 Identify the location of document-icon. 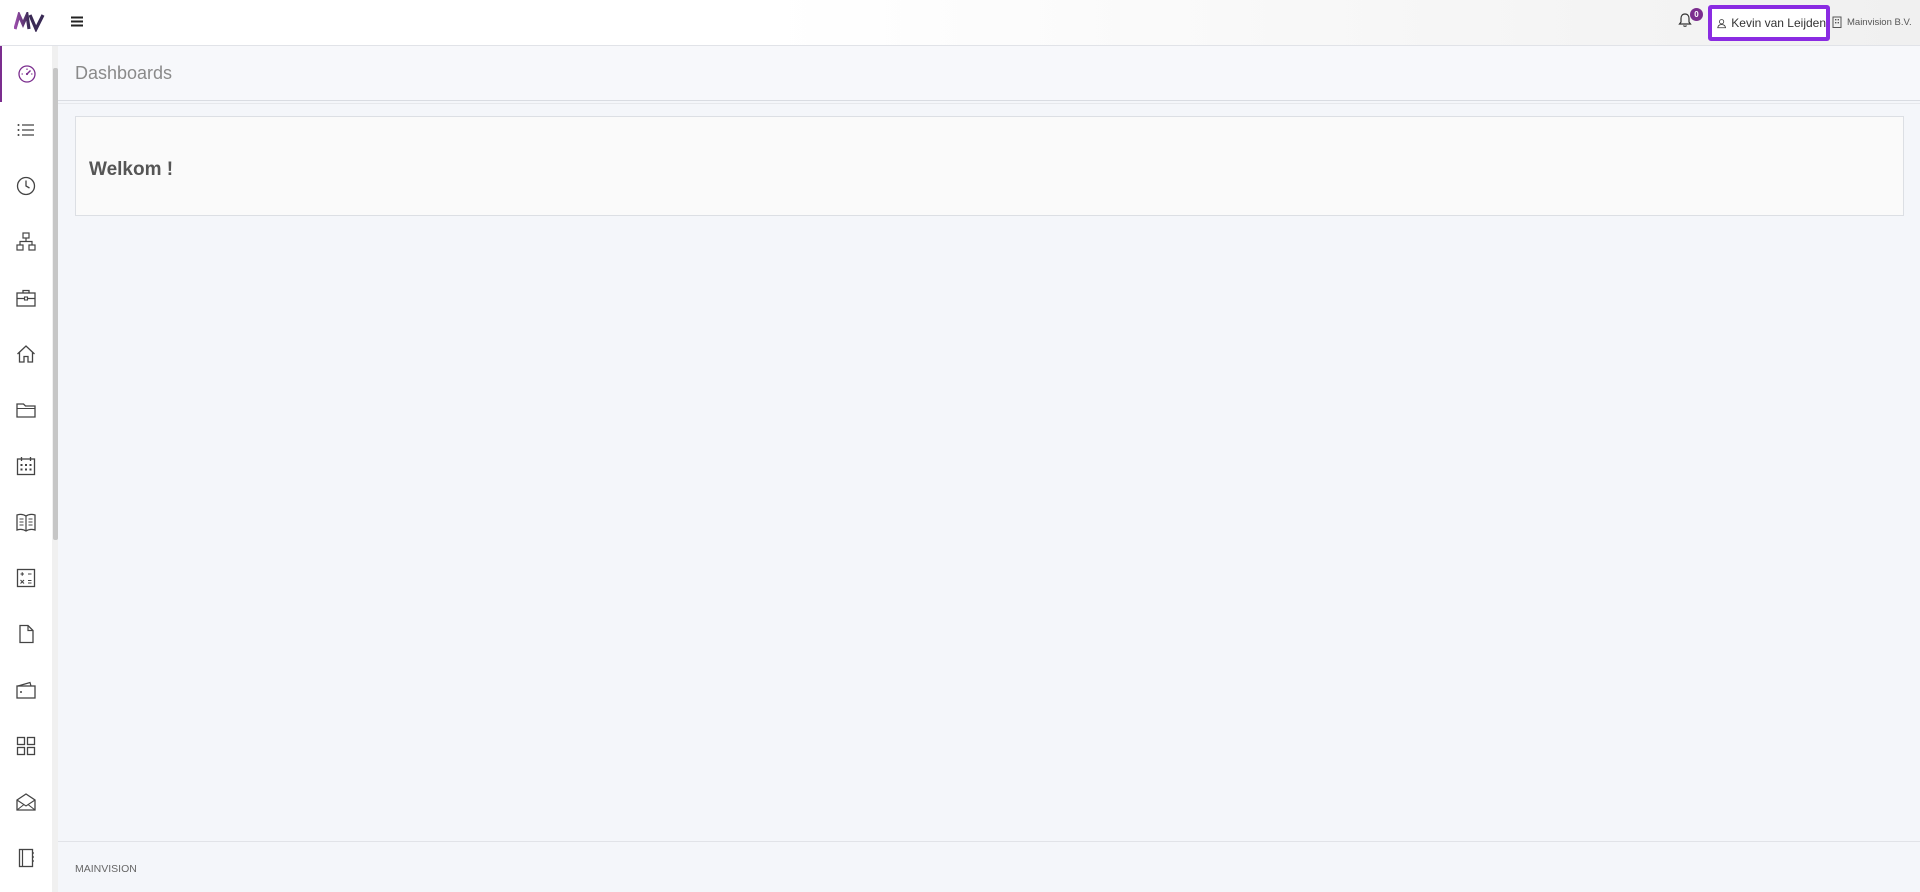
(26, 634).